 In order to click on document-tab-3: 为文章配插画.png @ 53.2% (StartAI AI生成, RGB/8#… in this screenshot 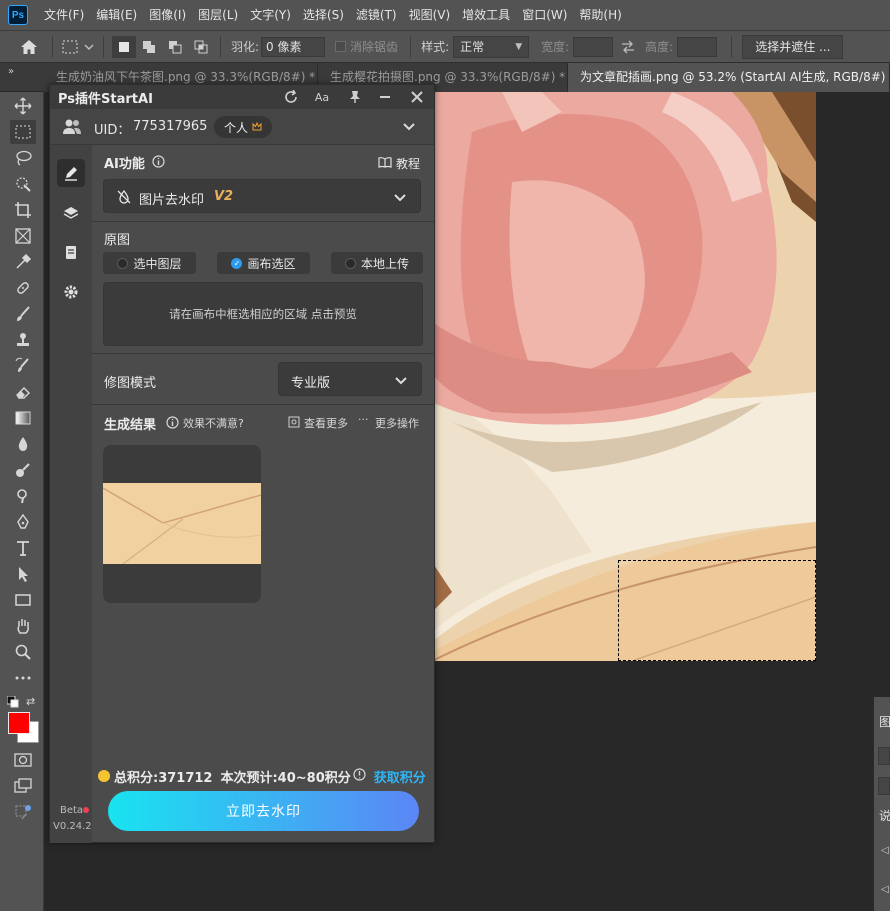, I will do `click(729, 77)`.